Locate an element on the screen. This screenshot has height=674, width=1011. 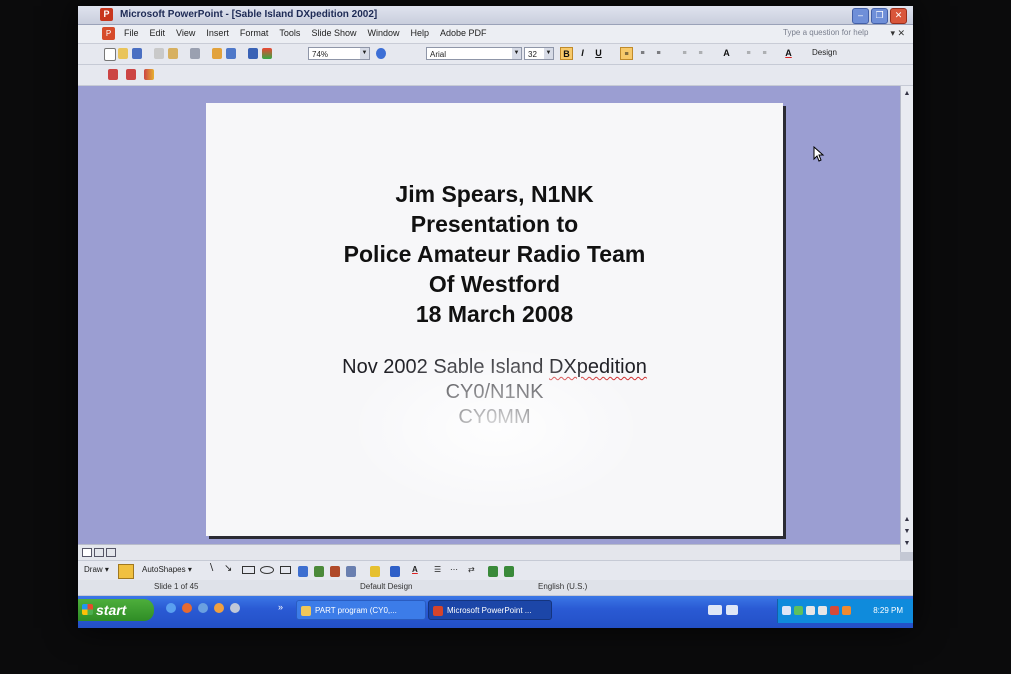
menu-file: File is located at coordinates (131, 33).